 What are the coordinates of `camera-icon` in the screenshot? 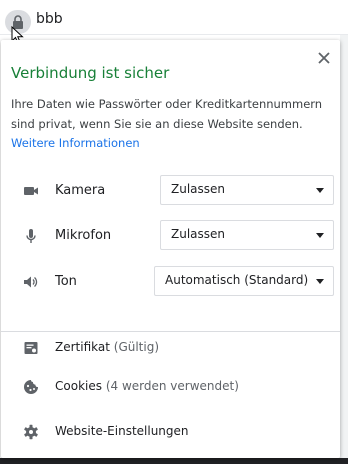 It's located at (31, 191).